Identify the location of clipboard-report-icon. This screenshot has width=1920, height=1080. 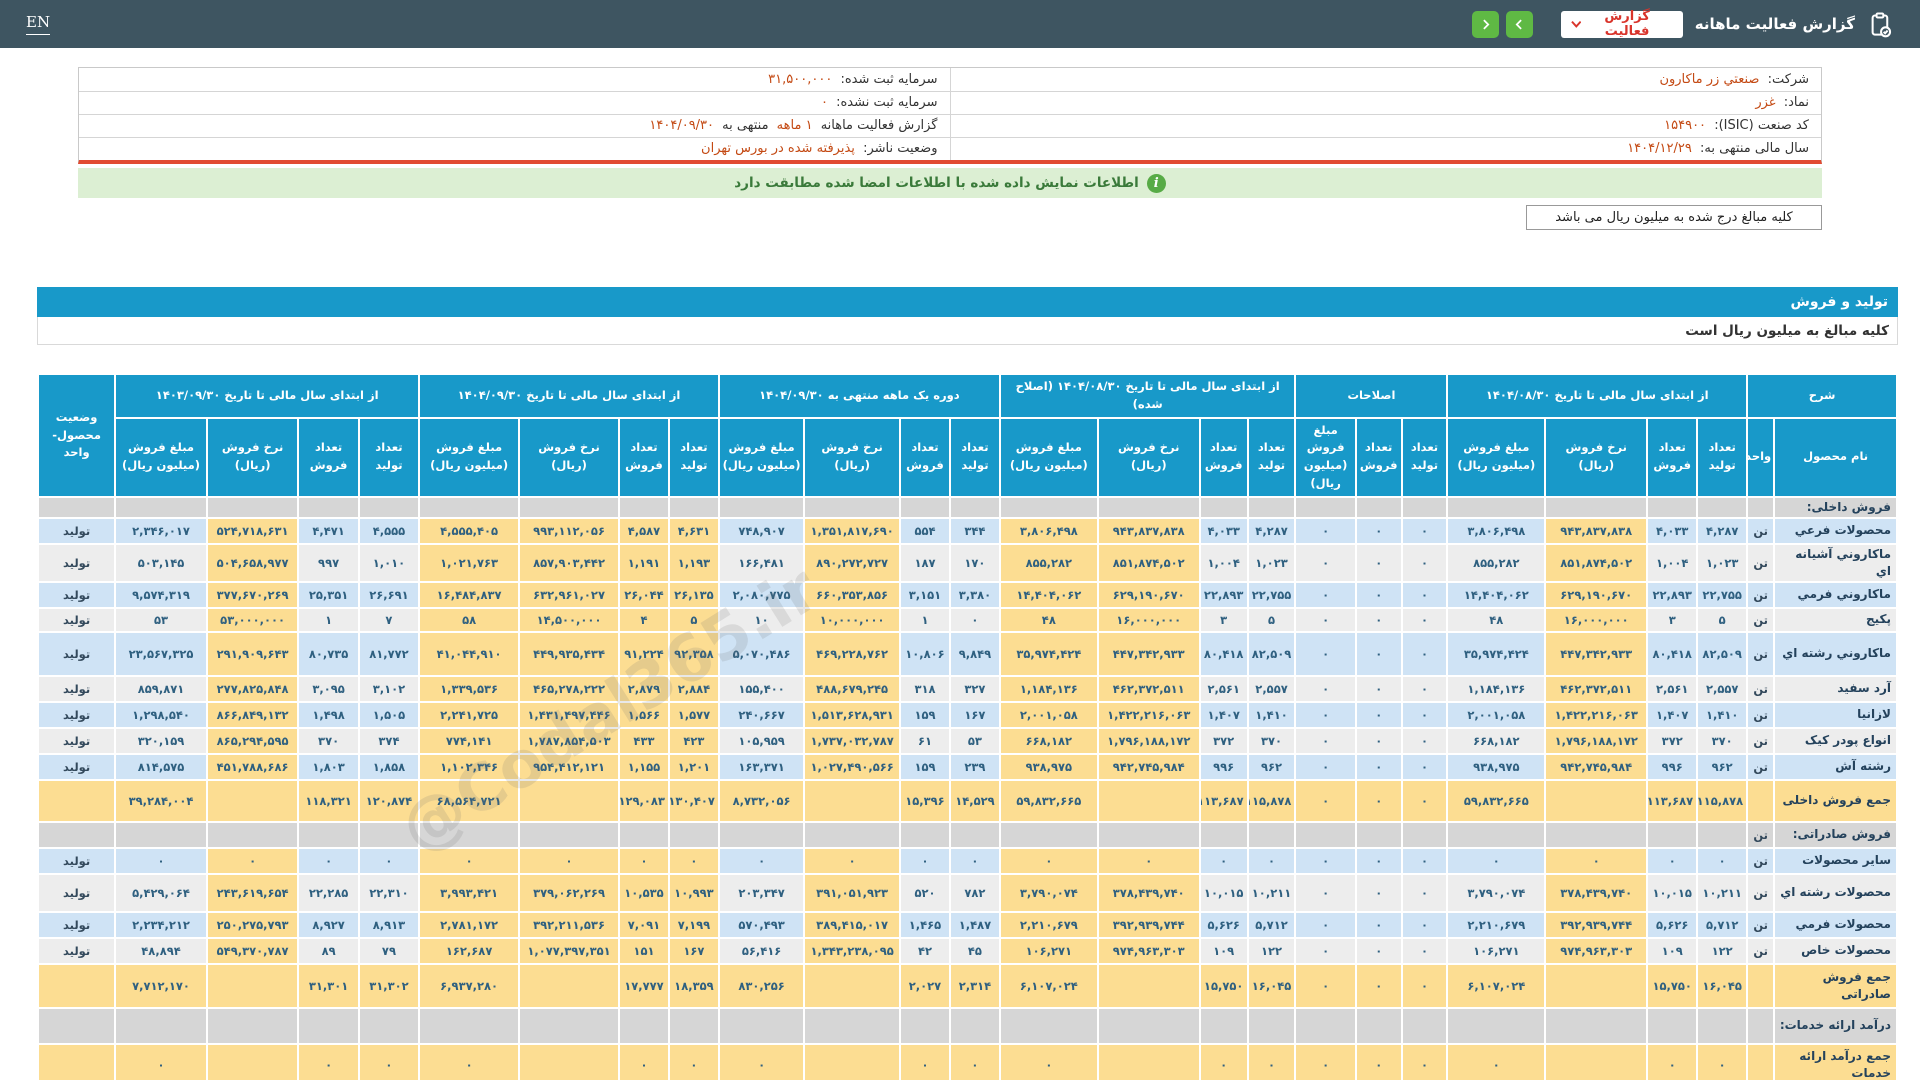
(1880, 24).